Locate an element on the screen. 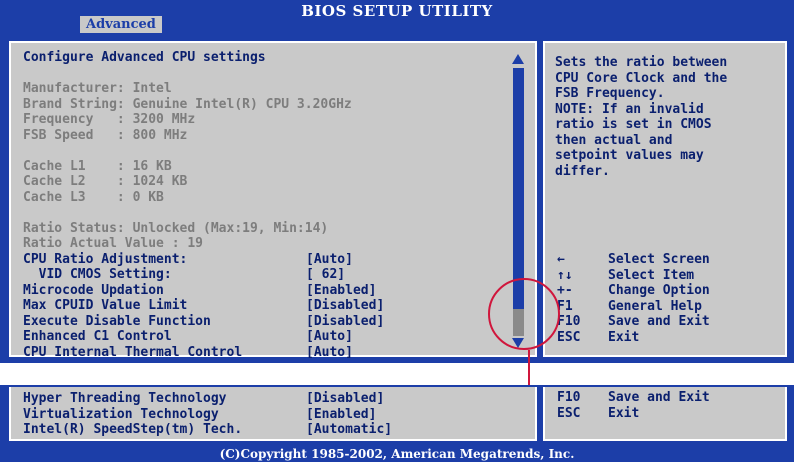 The width and height of the screenshot is (794, 462). setting-value-microcode: [Enabled] is located at coordinates (341, 291).